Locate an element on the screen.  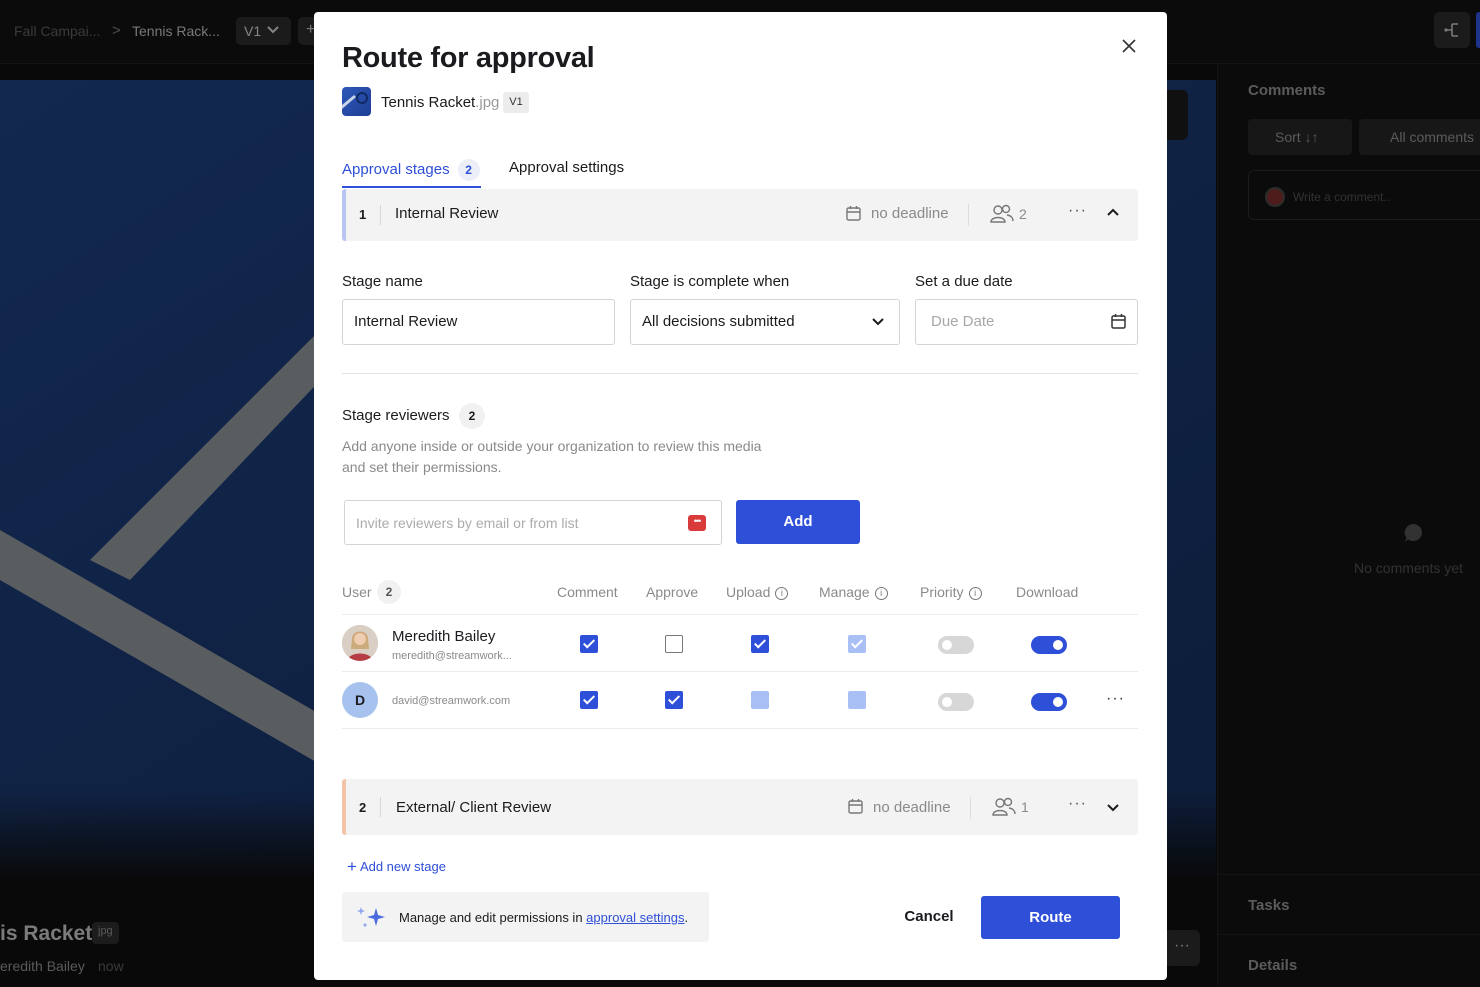
tab-approval-settings: Approval settings is located at coordinates (566, 167).